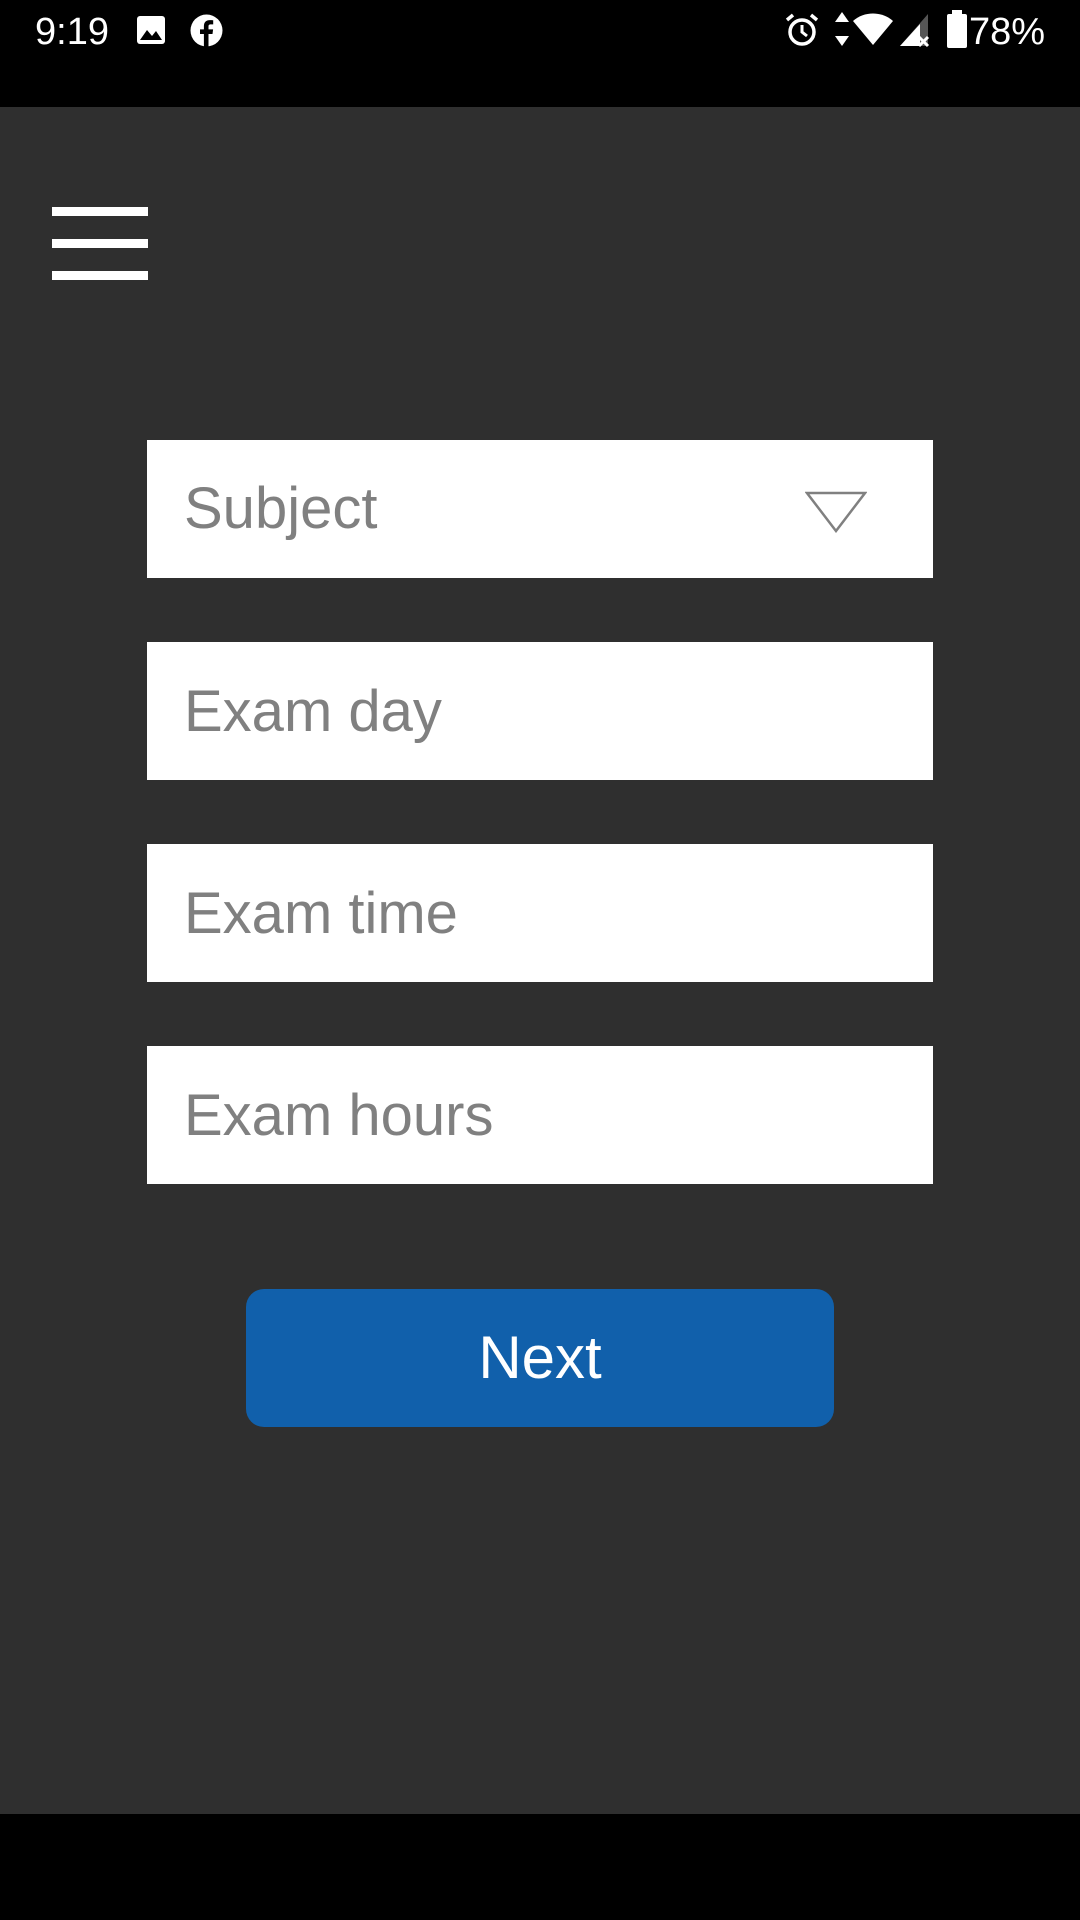 The width and height of the screenshot is (1080, 1920). I want to click on wifi-icon, so click(873, 29).